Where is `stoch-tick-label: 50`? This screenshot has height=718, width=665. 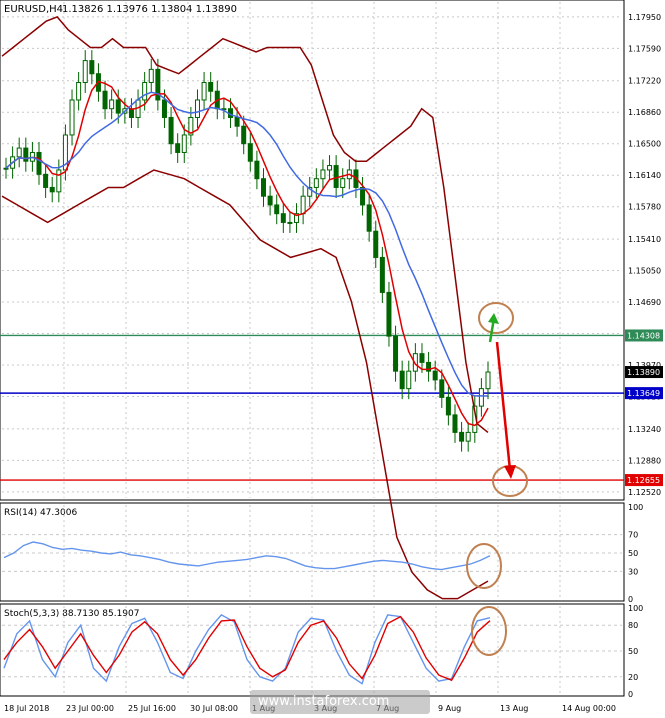 stoch-tick-label: 50 is located at coordinates (633, 651).